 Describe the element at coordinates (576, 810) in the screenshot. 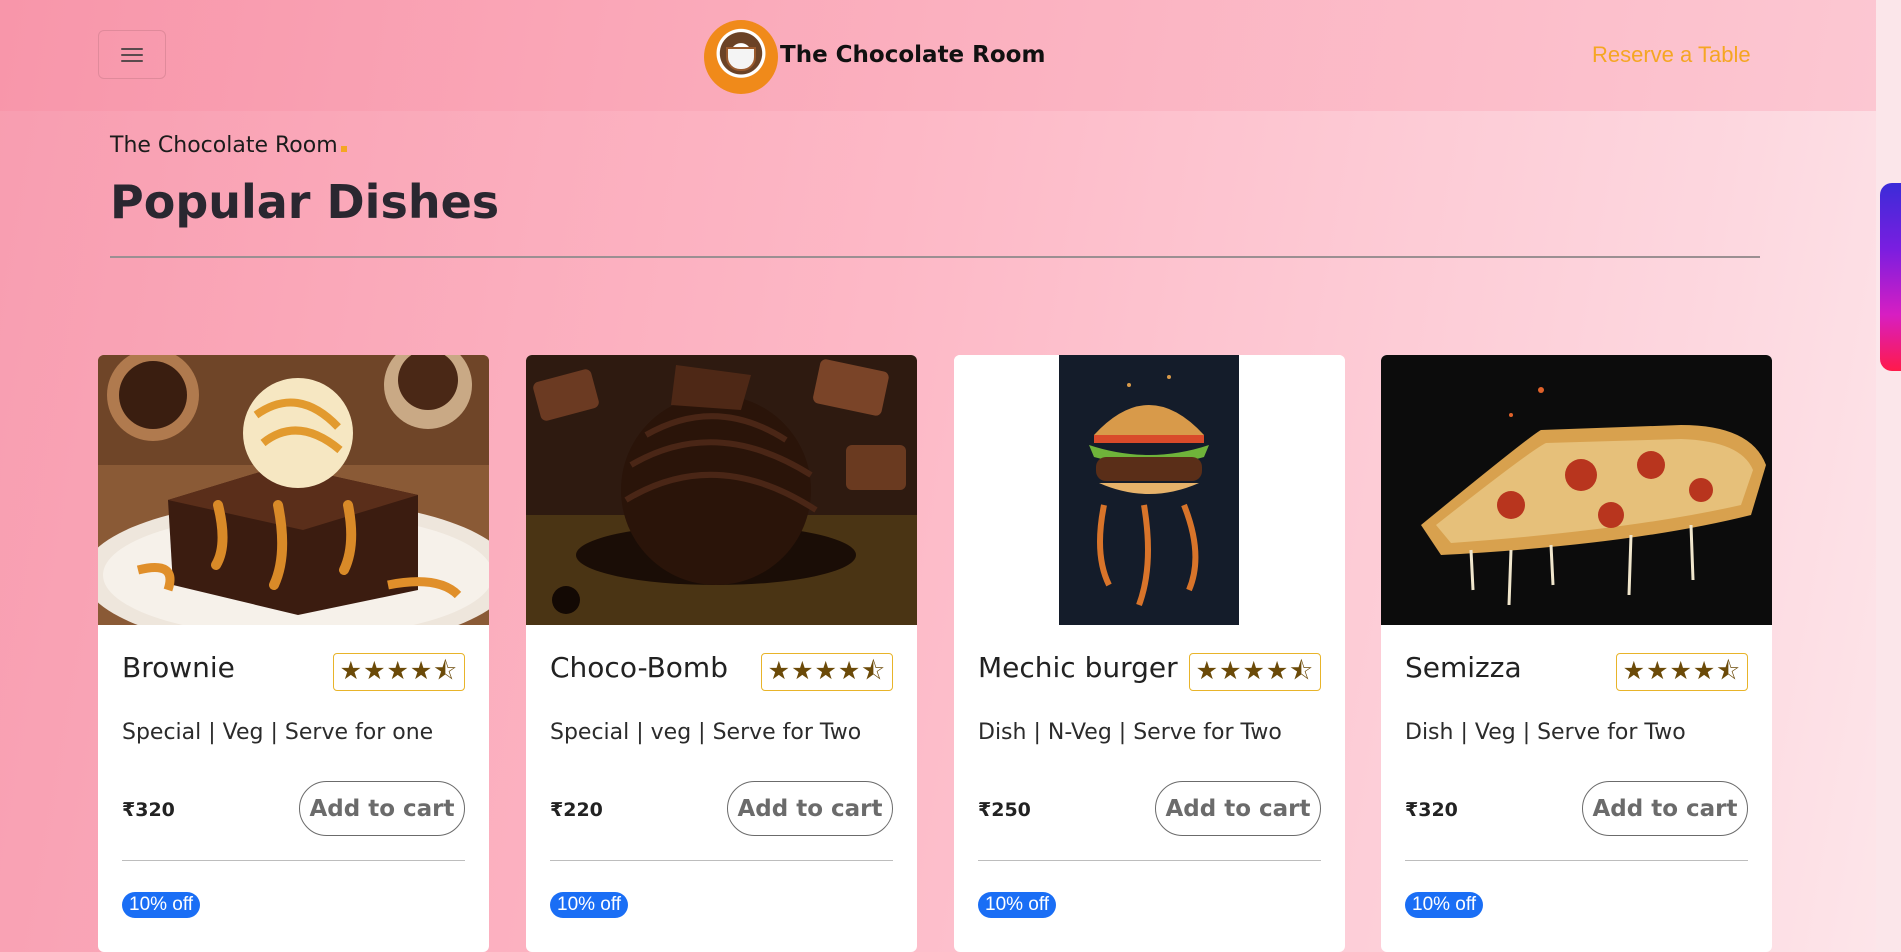

I see `dish-price: ₹220` at that location.